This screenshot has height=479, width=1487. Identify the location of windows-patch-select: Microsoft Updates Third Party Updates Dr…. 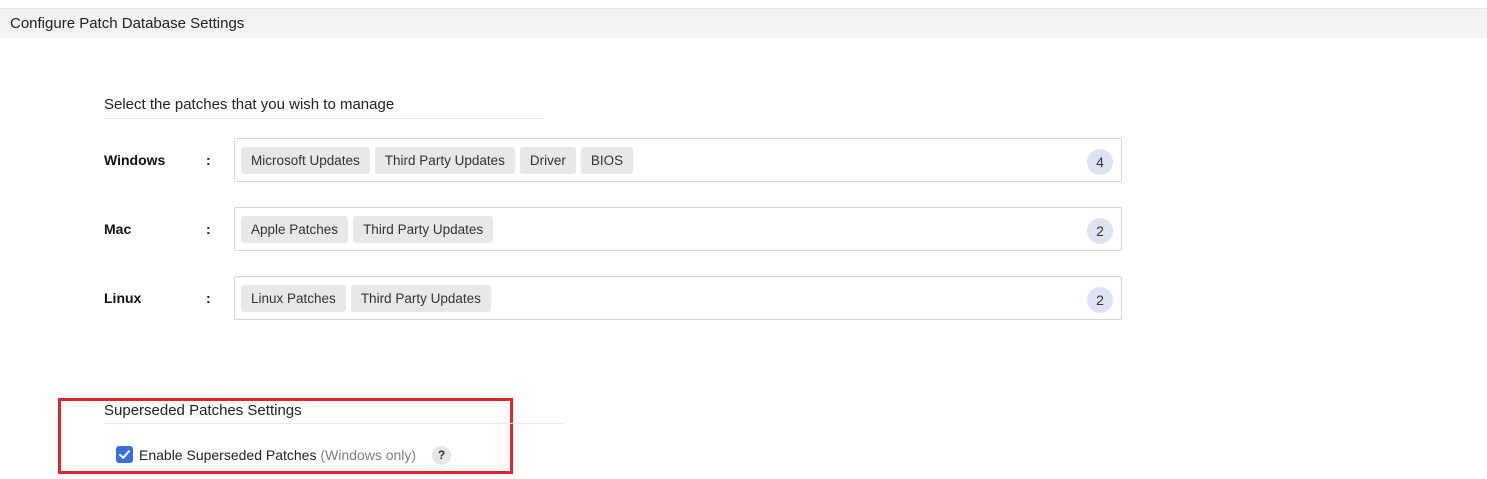
(678, 160).